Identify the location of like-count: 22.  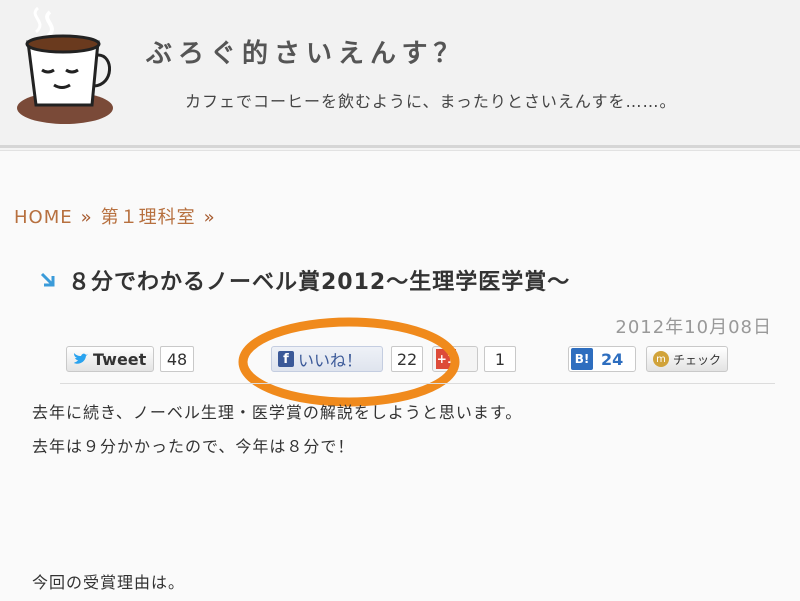
(407, 359).